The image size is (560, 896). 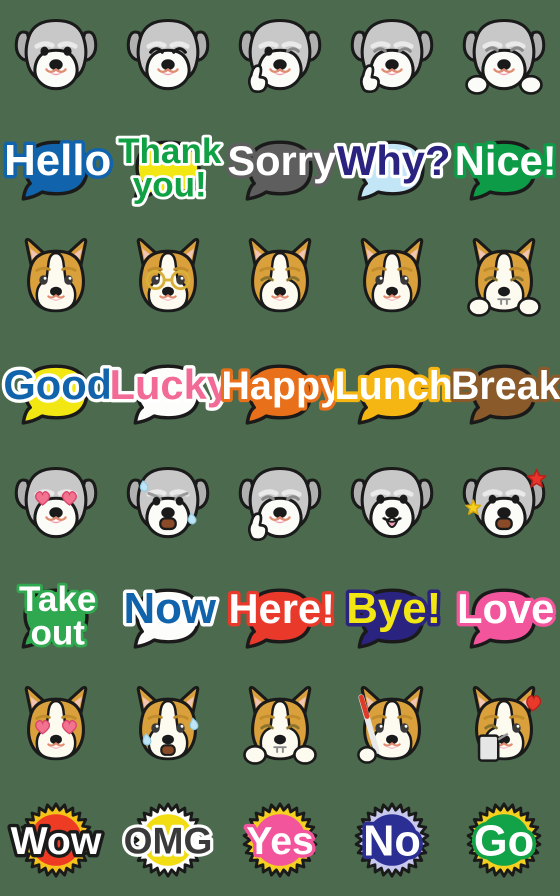 What do you see at coordinates (170, 185) in the screenshot?
I see `svg-text: you!` at bounding box center [170, 185].